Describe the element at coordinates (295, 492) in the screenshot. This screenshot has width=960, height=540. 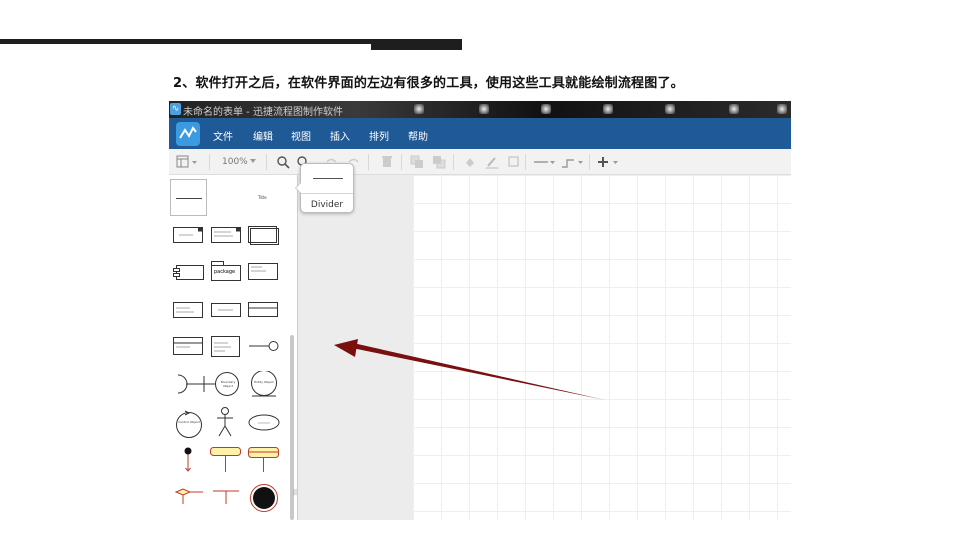
I see `resize-handle: ||` at that location.